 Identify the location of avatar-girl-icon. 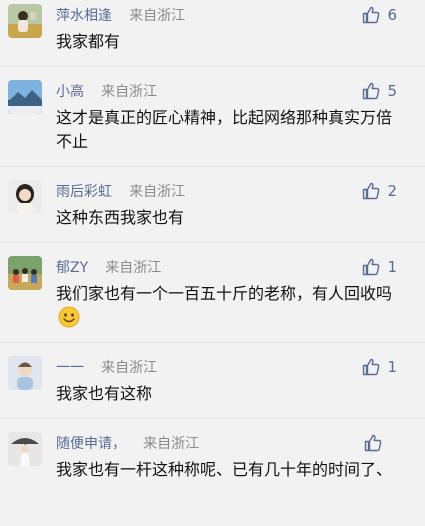
(25, 197).